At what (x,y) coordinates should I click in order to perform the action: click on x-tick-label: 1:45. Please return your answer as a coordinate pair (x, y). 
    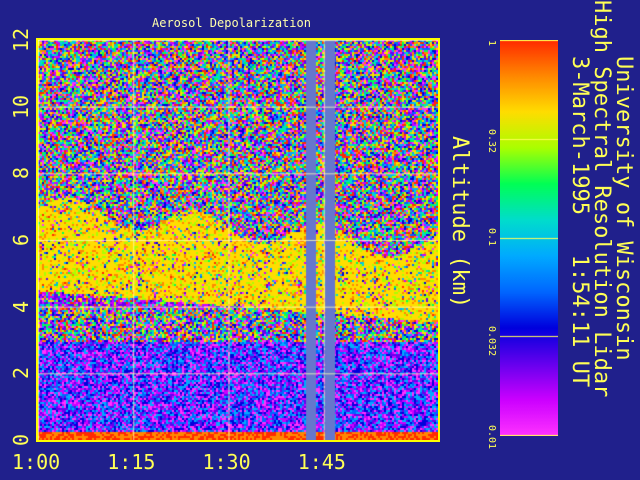
    Looking at the image, I should click on (321, 462).